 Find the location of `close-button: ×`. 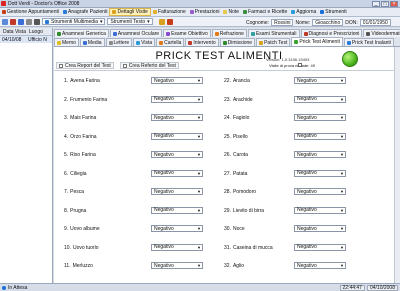

close-button: × is located at coordinates (394, 4).